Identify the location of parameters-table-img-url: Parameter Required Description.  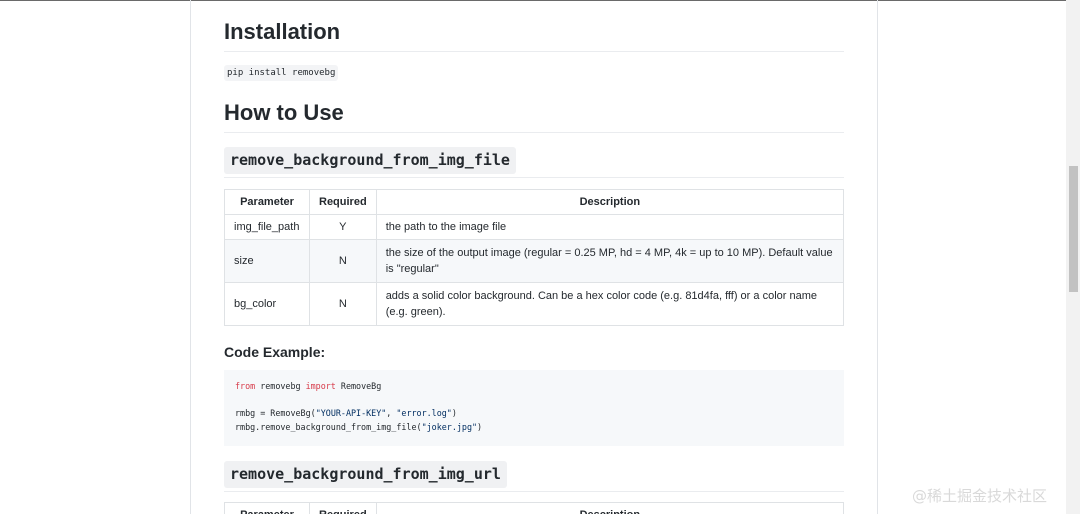
(534, 508).